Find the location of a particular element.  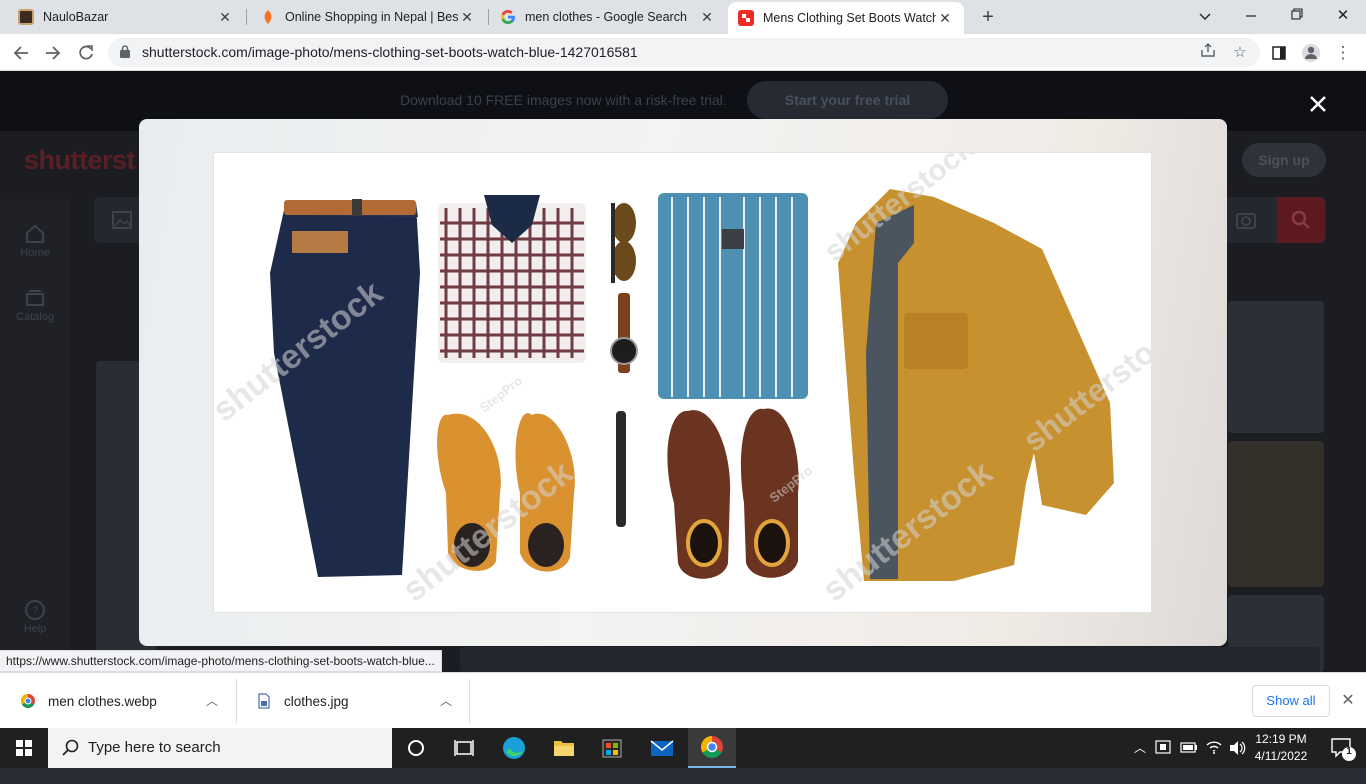

image-search-icon is located at coordinates (122, 220).